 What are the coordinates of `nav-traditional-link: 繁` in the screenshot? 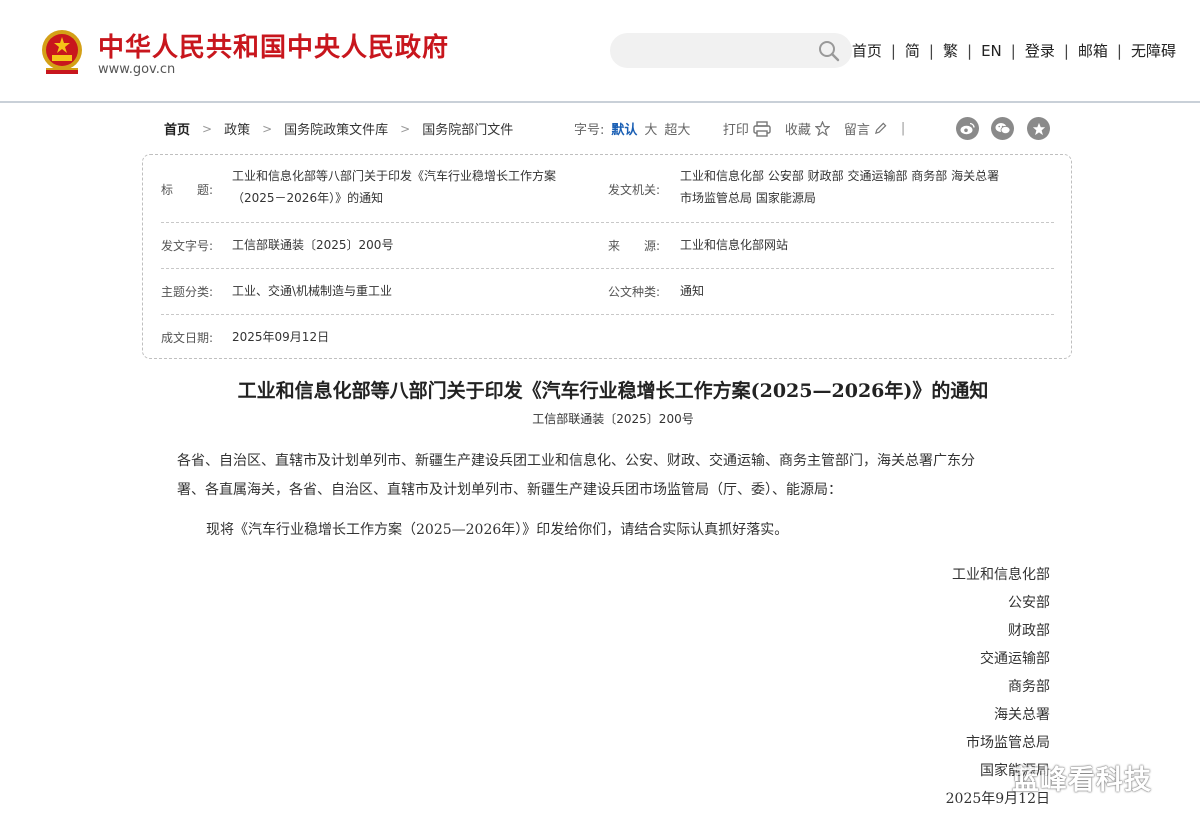 It's located at (950, 50).